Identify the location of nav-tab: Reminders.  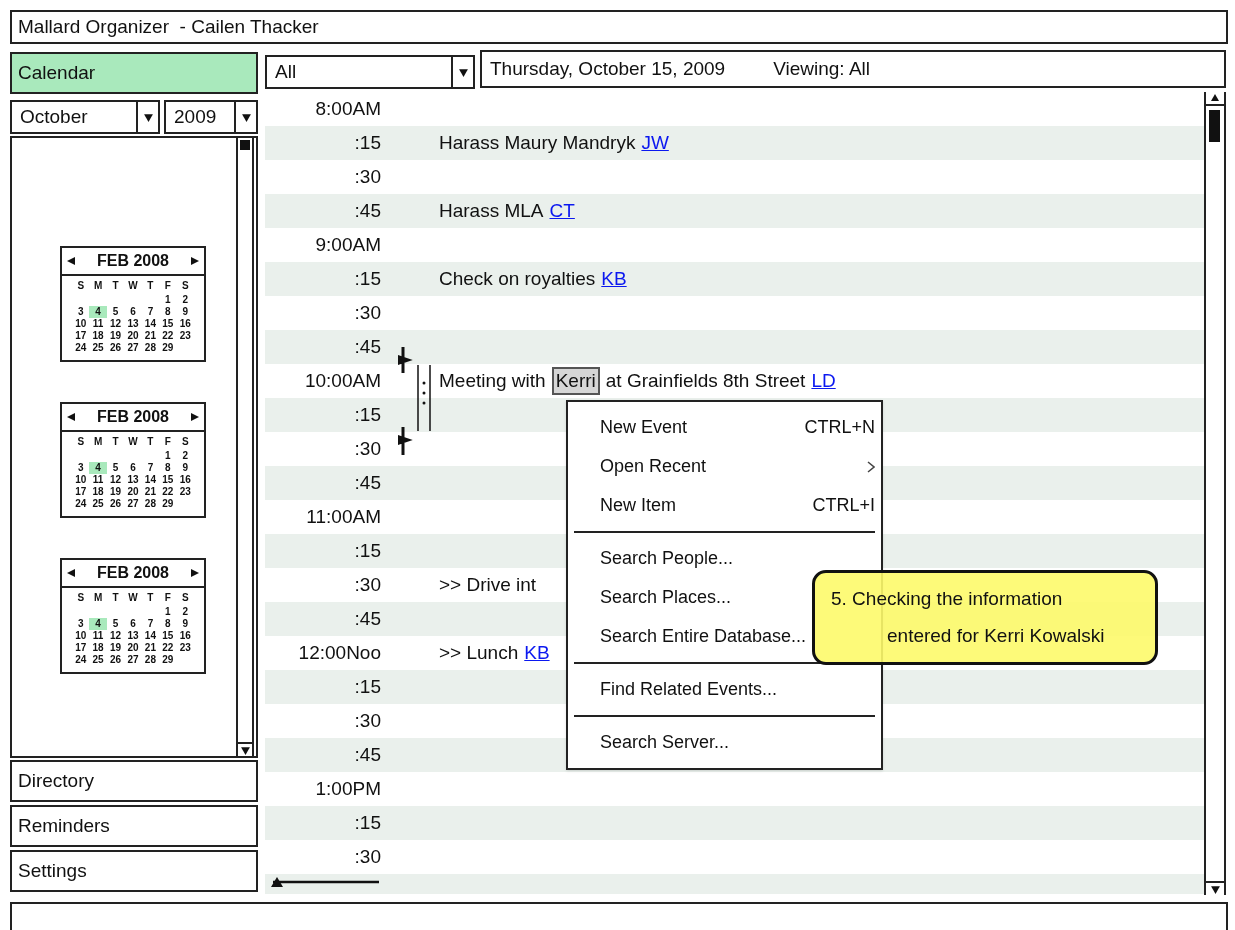
(134, 826).